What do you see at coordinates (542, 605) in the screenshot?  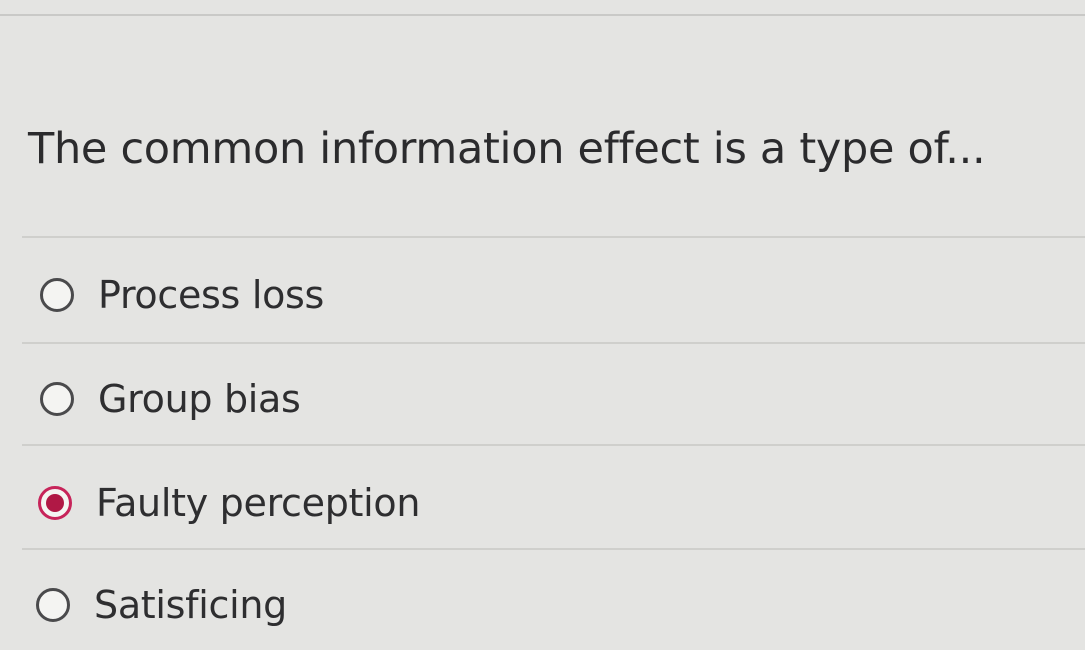 I see `option-satisficing: Satisficing` at bounding box center [542, 605].